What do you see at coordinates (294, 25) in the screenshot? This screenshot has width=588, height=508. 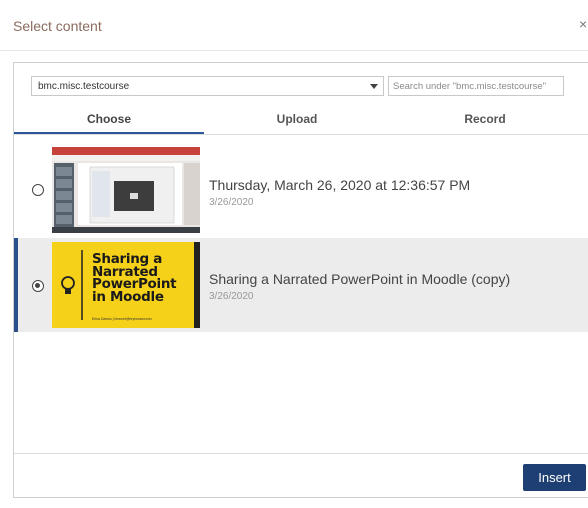 I see `dialog-header: Select content ×` at bounding box center [294, 25].